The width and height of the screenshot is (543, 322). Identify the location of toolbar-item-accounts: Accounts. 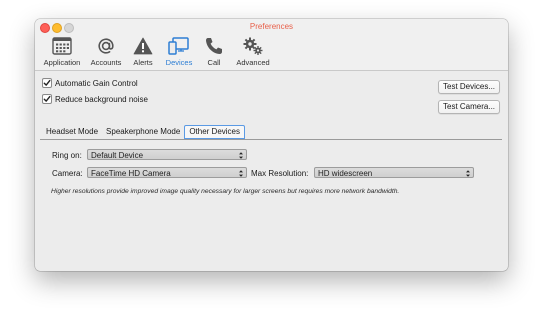
(106, 52).